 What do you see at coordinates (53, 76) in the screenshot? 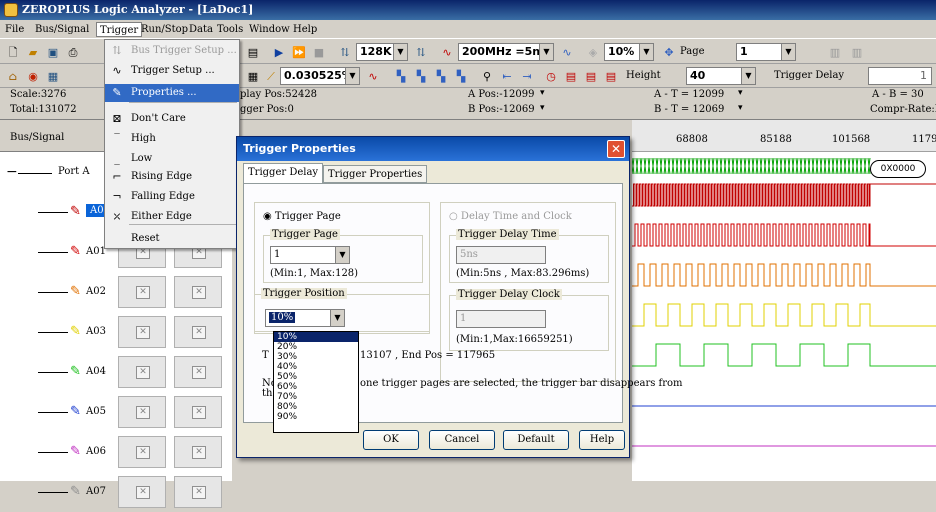
I see `settings-icon: ▦` at bounding box center [53, 76].